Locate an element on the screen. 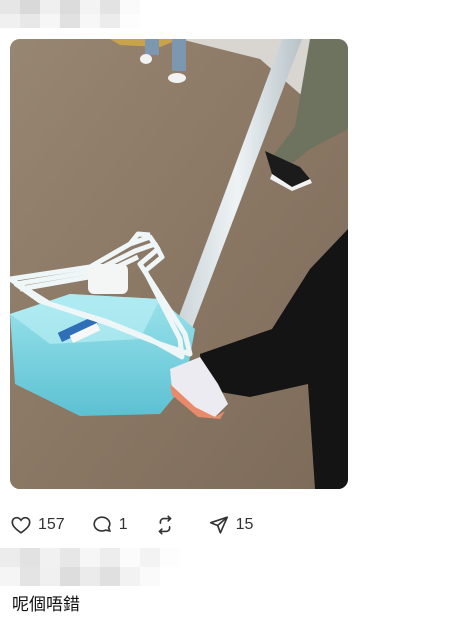  heart-icon is located at coordinates (21, 525).